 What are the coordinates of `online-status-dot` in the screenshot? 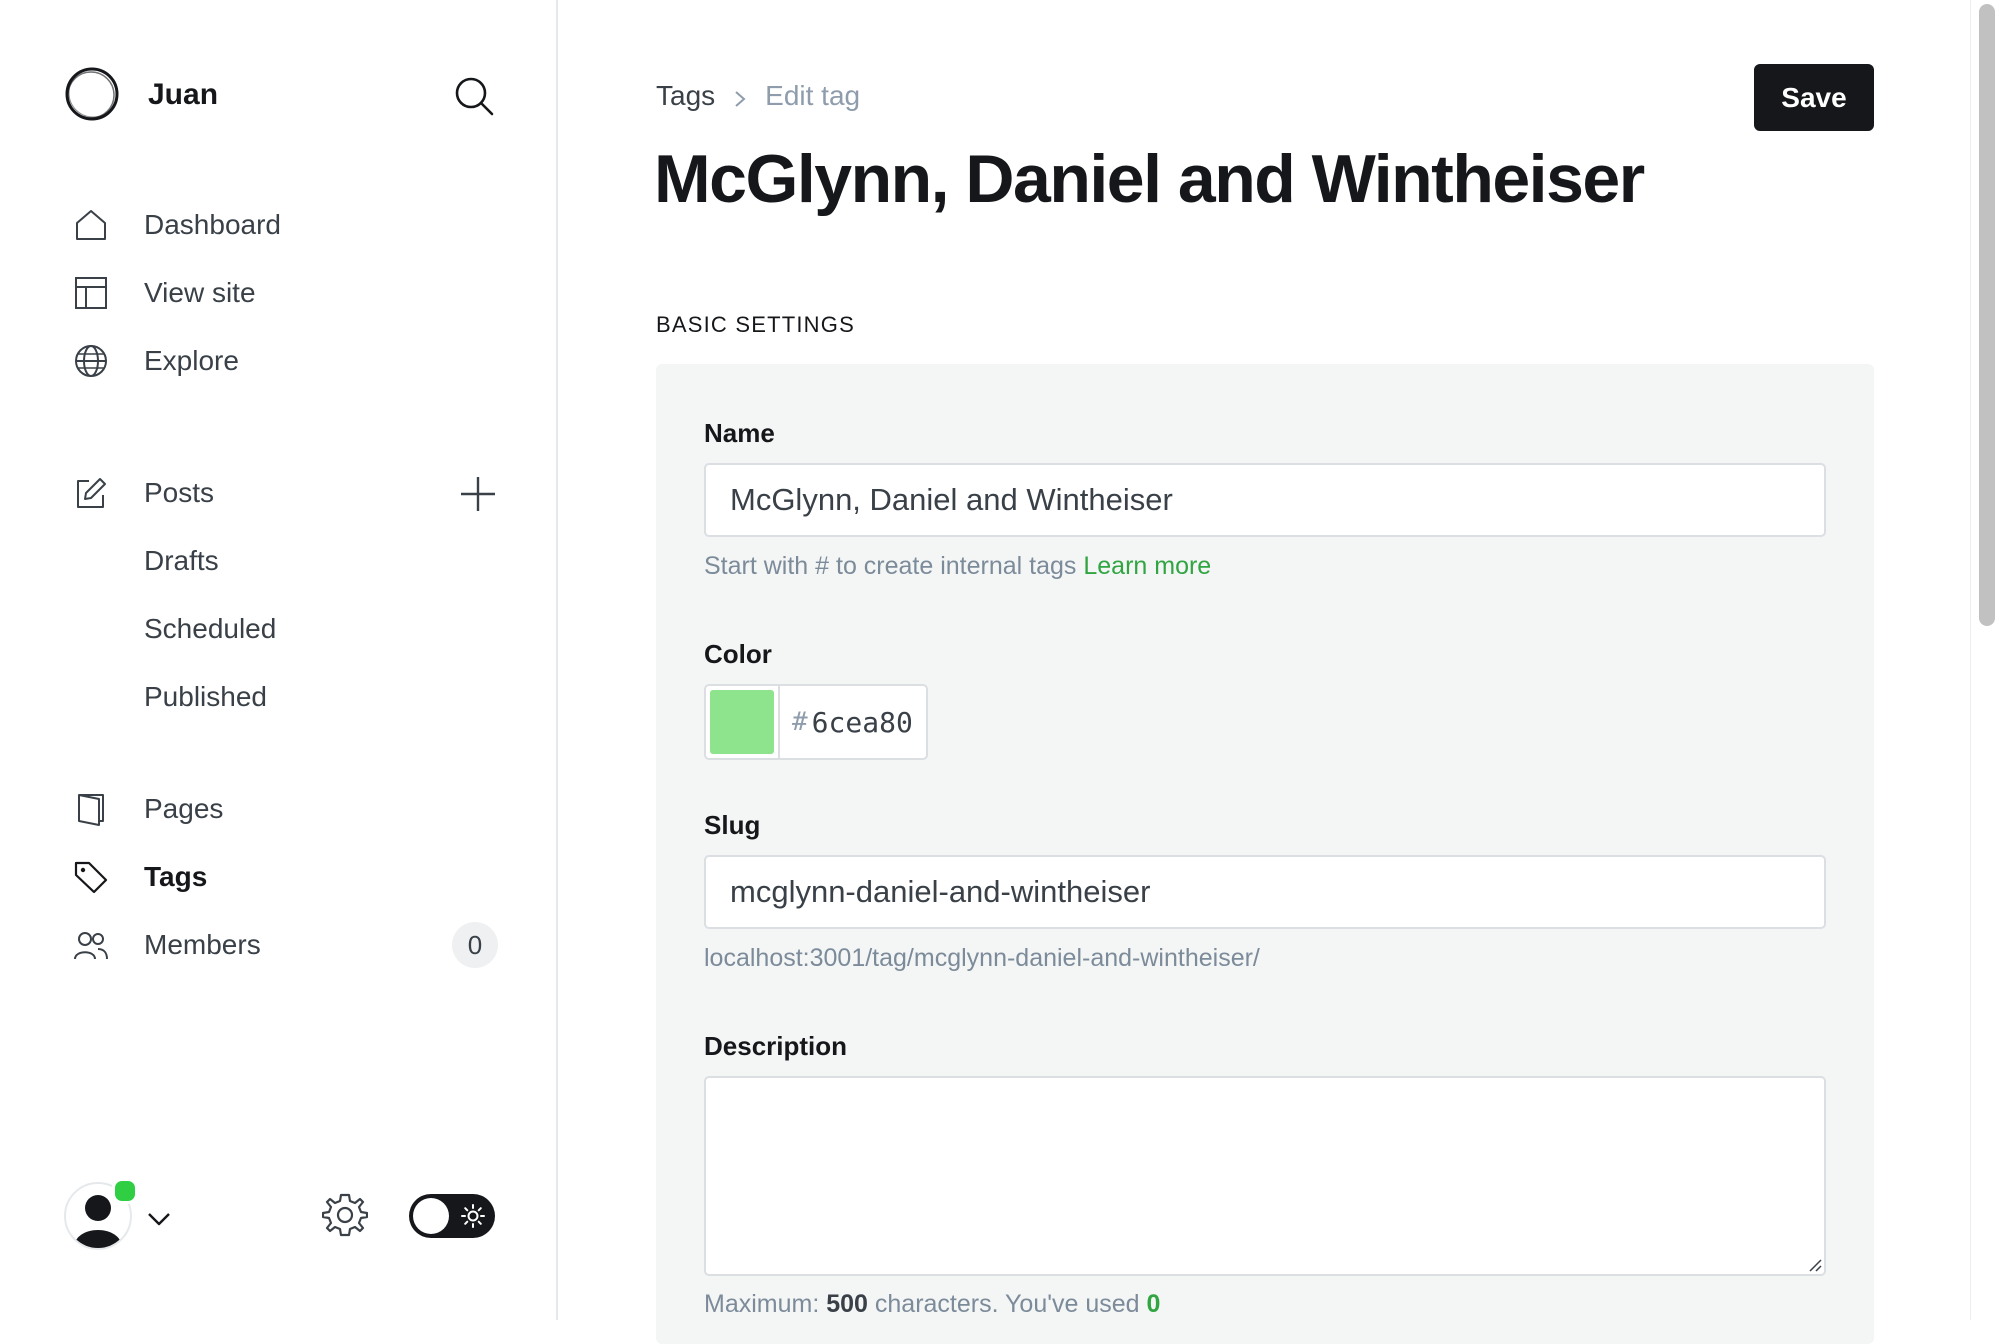 It's located at (125, 1191).